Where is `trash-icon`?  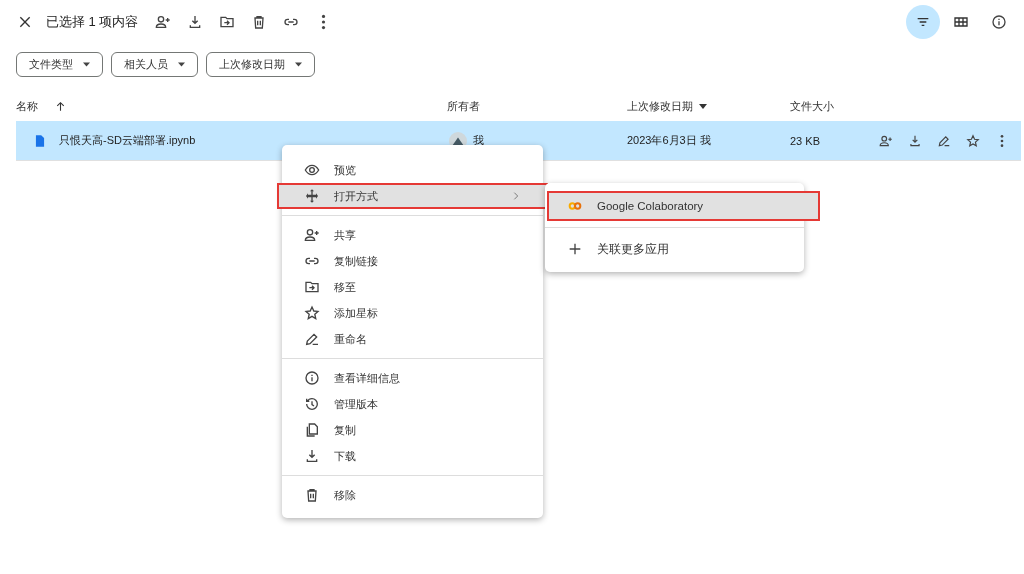 trash-icon is located at coordinates (312, 495).